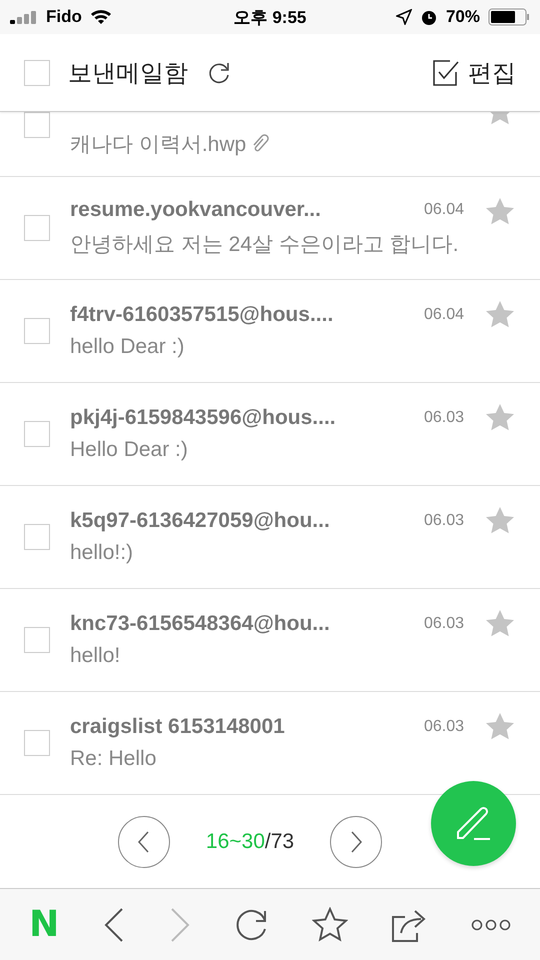 This screenshot has height=960, width=540. Describe the element at coordinates (113, 759) in the screenshot. I see `mail-subject: Re: Hello` at that location.